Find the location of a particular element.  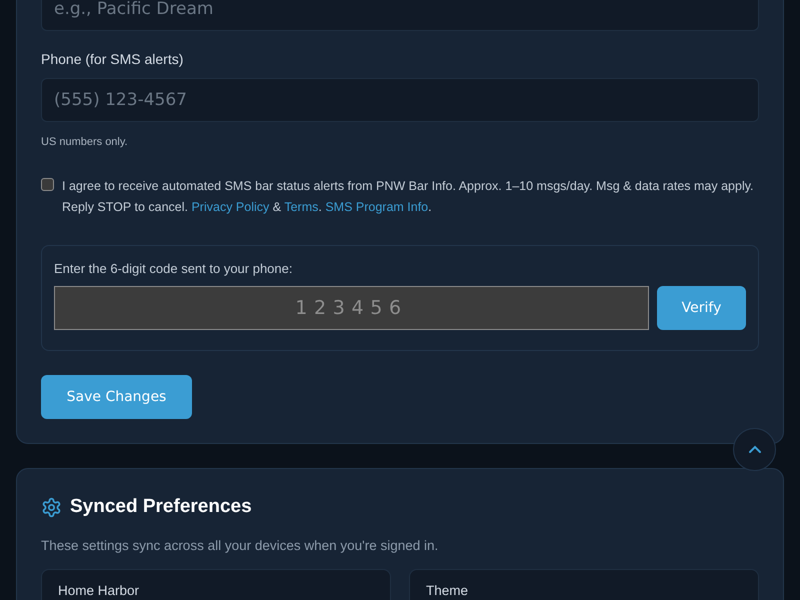

section-description: These settings sync across all your devices when you're signed in. is located at coordinates (239, 545).